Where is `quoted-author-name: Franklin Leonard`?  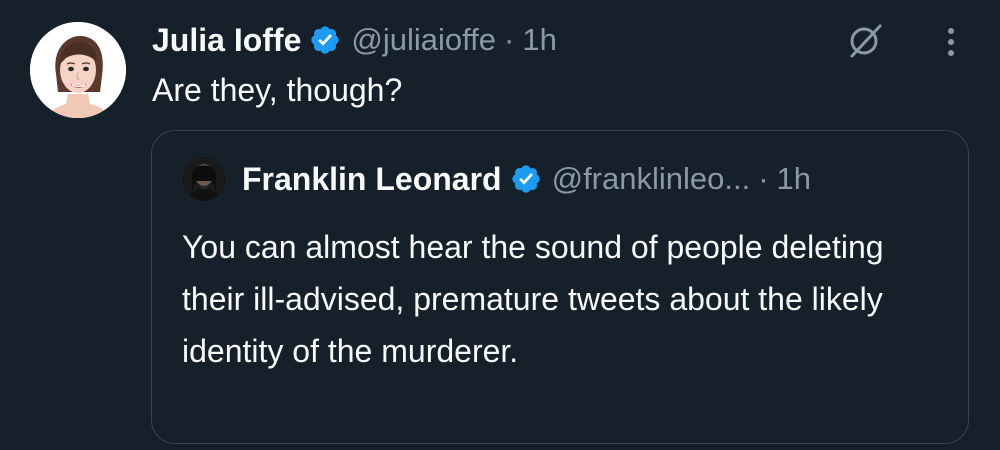 quoted-author-name: Franklin Leonard is located at coordinates (372, 179).